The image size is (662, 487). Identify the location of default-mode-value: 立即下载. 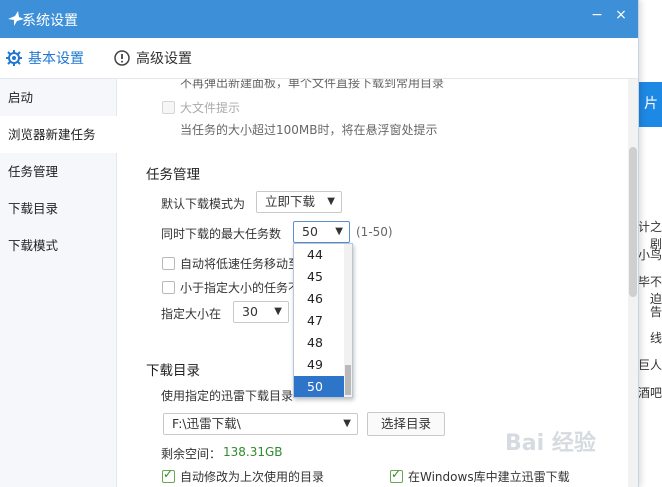
(290, 201).